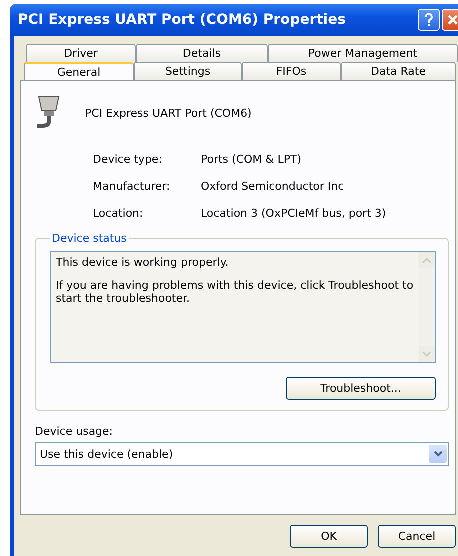  Describe the element at coordinates (251, 159) in the screenshot. I see `property-value: Ports (COM & LPT)` at that location.